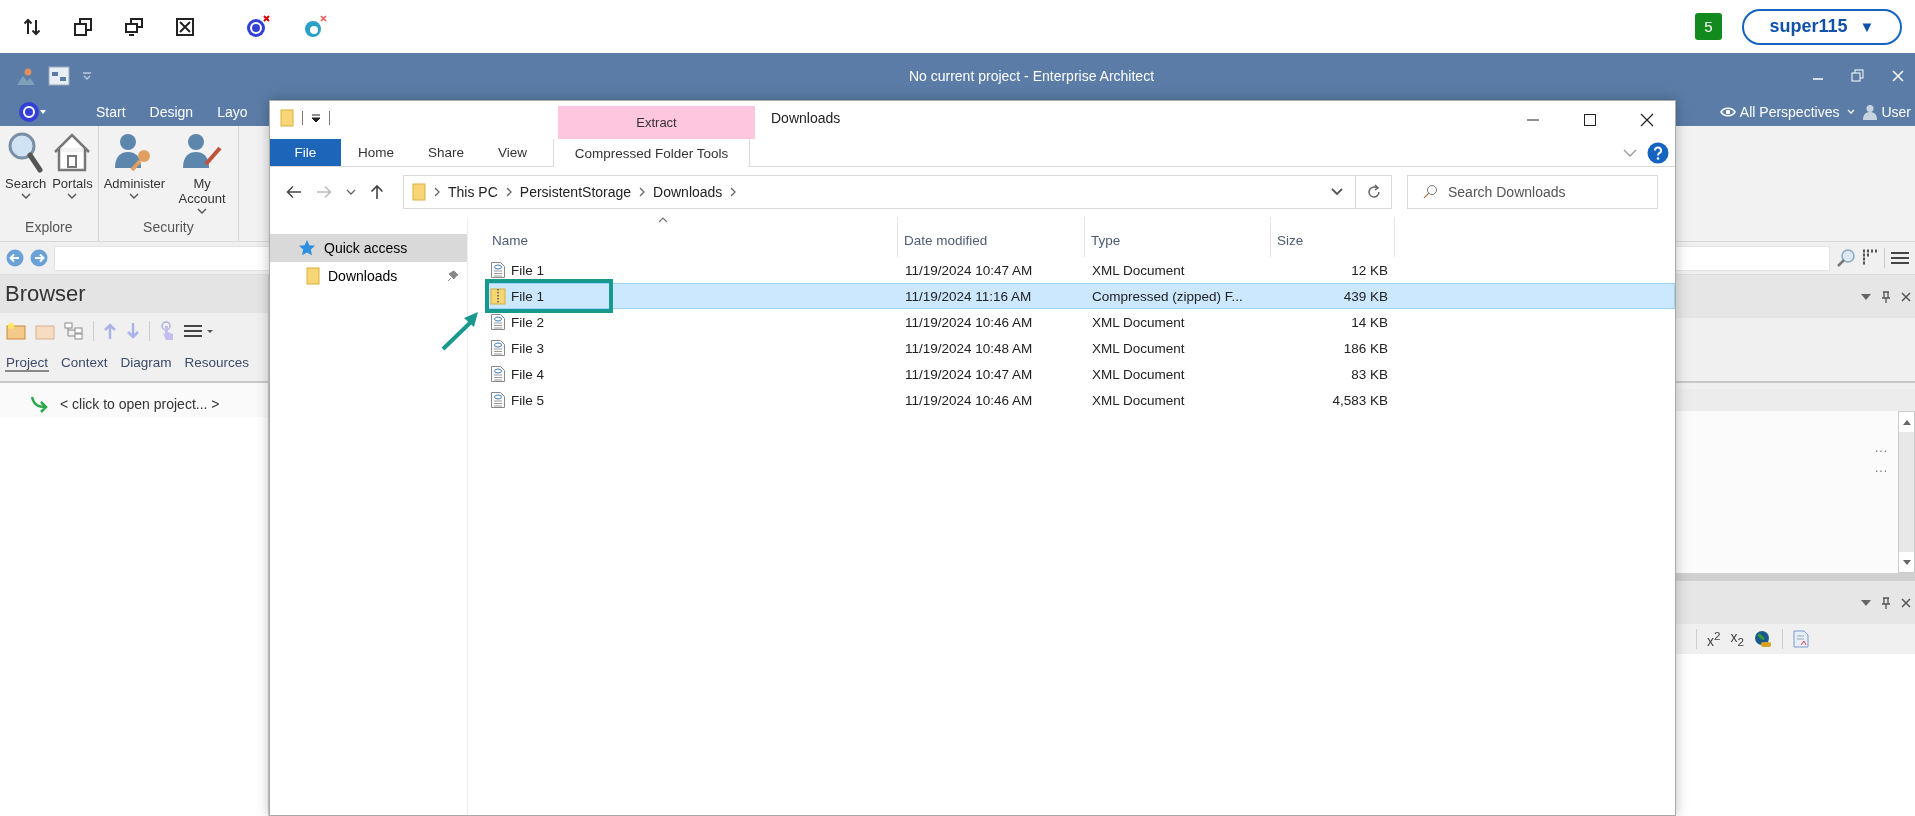  I want to click on notification-badge: 5, so click(1708, 26).